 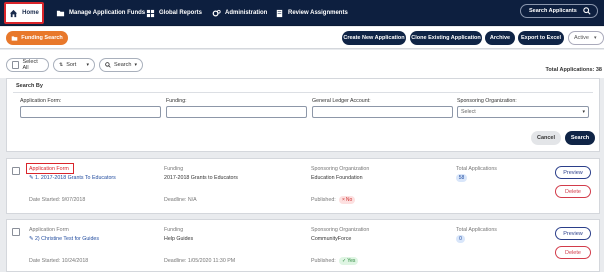 I want to click on application-form-input, so click(x=90, y=112).